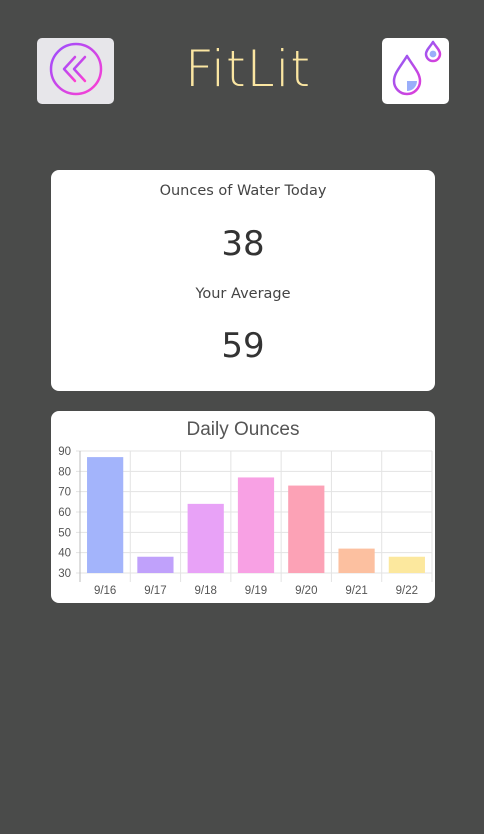 The width and height of the screenshot is (484, 834). I want to click on x-tick-label: 9/21, so click(356, 591).